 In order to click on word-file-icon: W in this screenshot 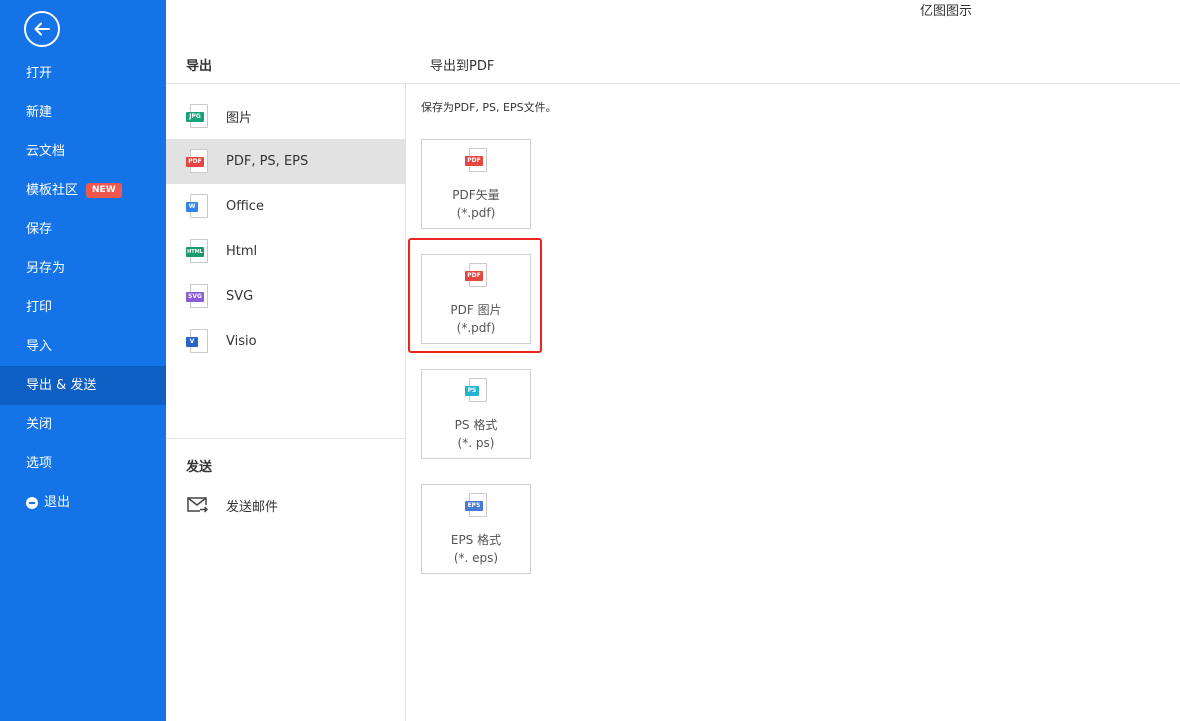, I will do `click(197, 206)`.